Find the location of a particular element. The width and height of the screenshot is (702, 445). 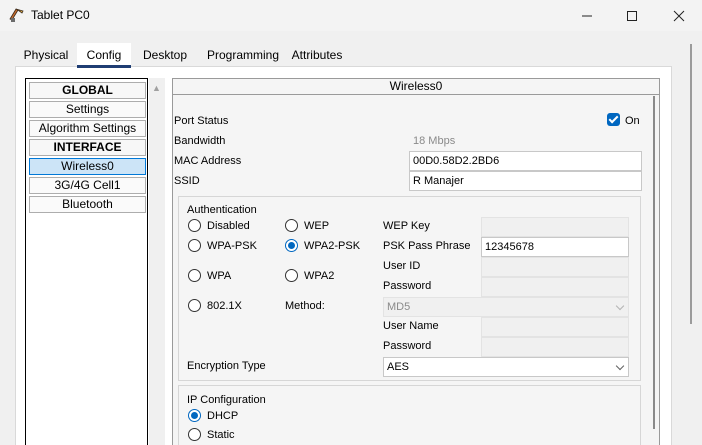

encryption-type-select: AES is located at coordinates (506, 367).